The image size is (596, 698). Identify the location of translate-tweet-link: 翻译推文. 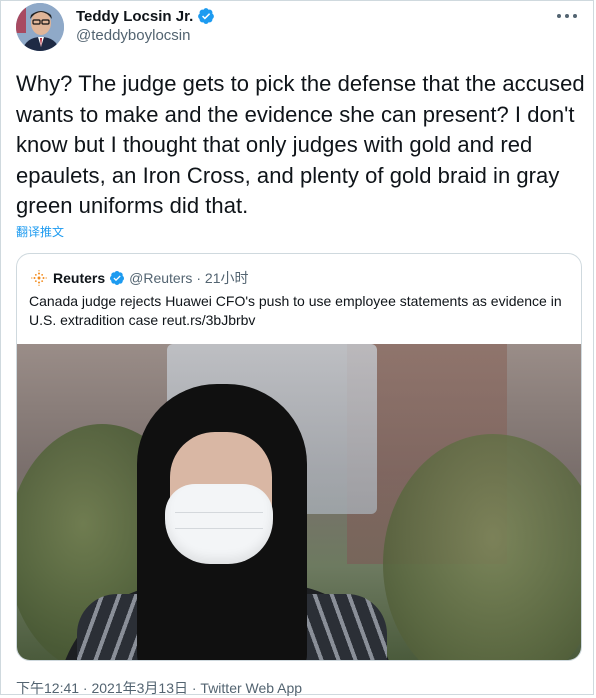
(40, 231).